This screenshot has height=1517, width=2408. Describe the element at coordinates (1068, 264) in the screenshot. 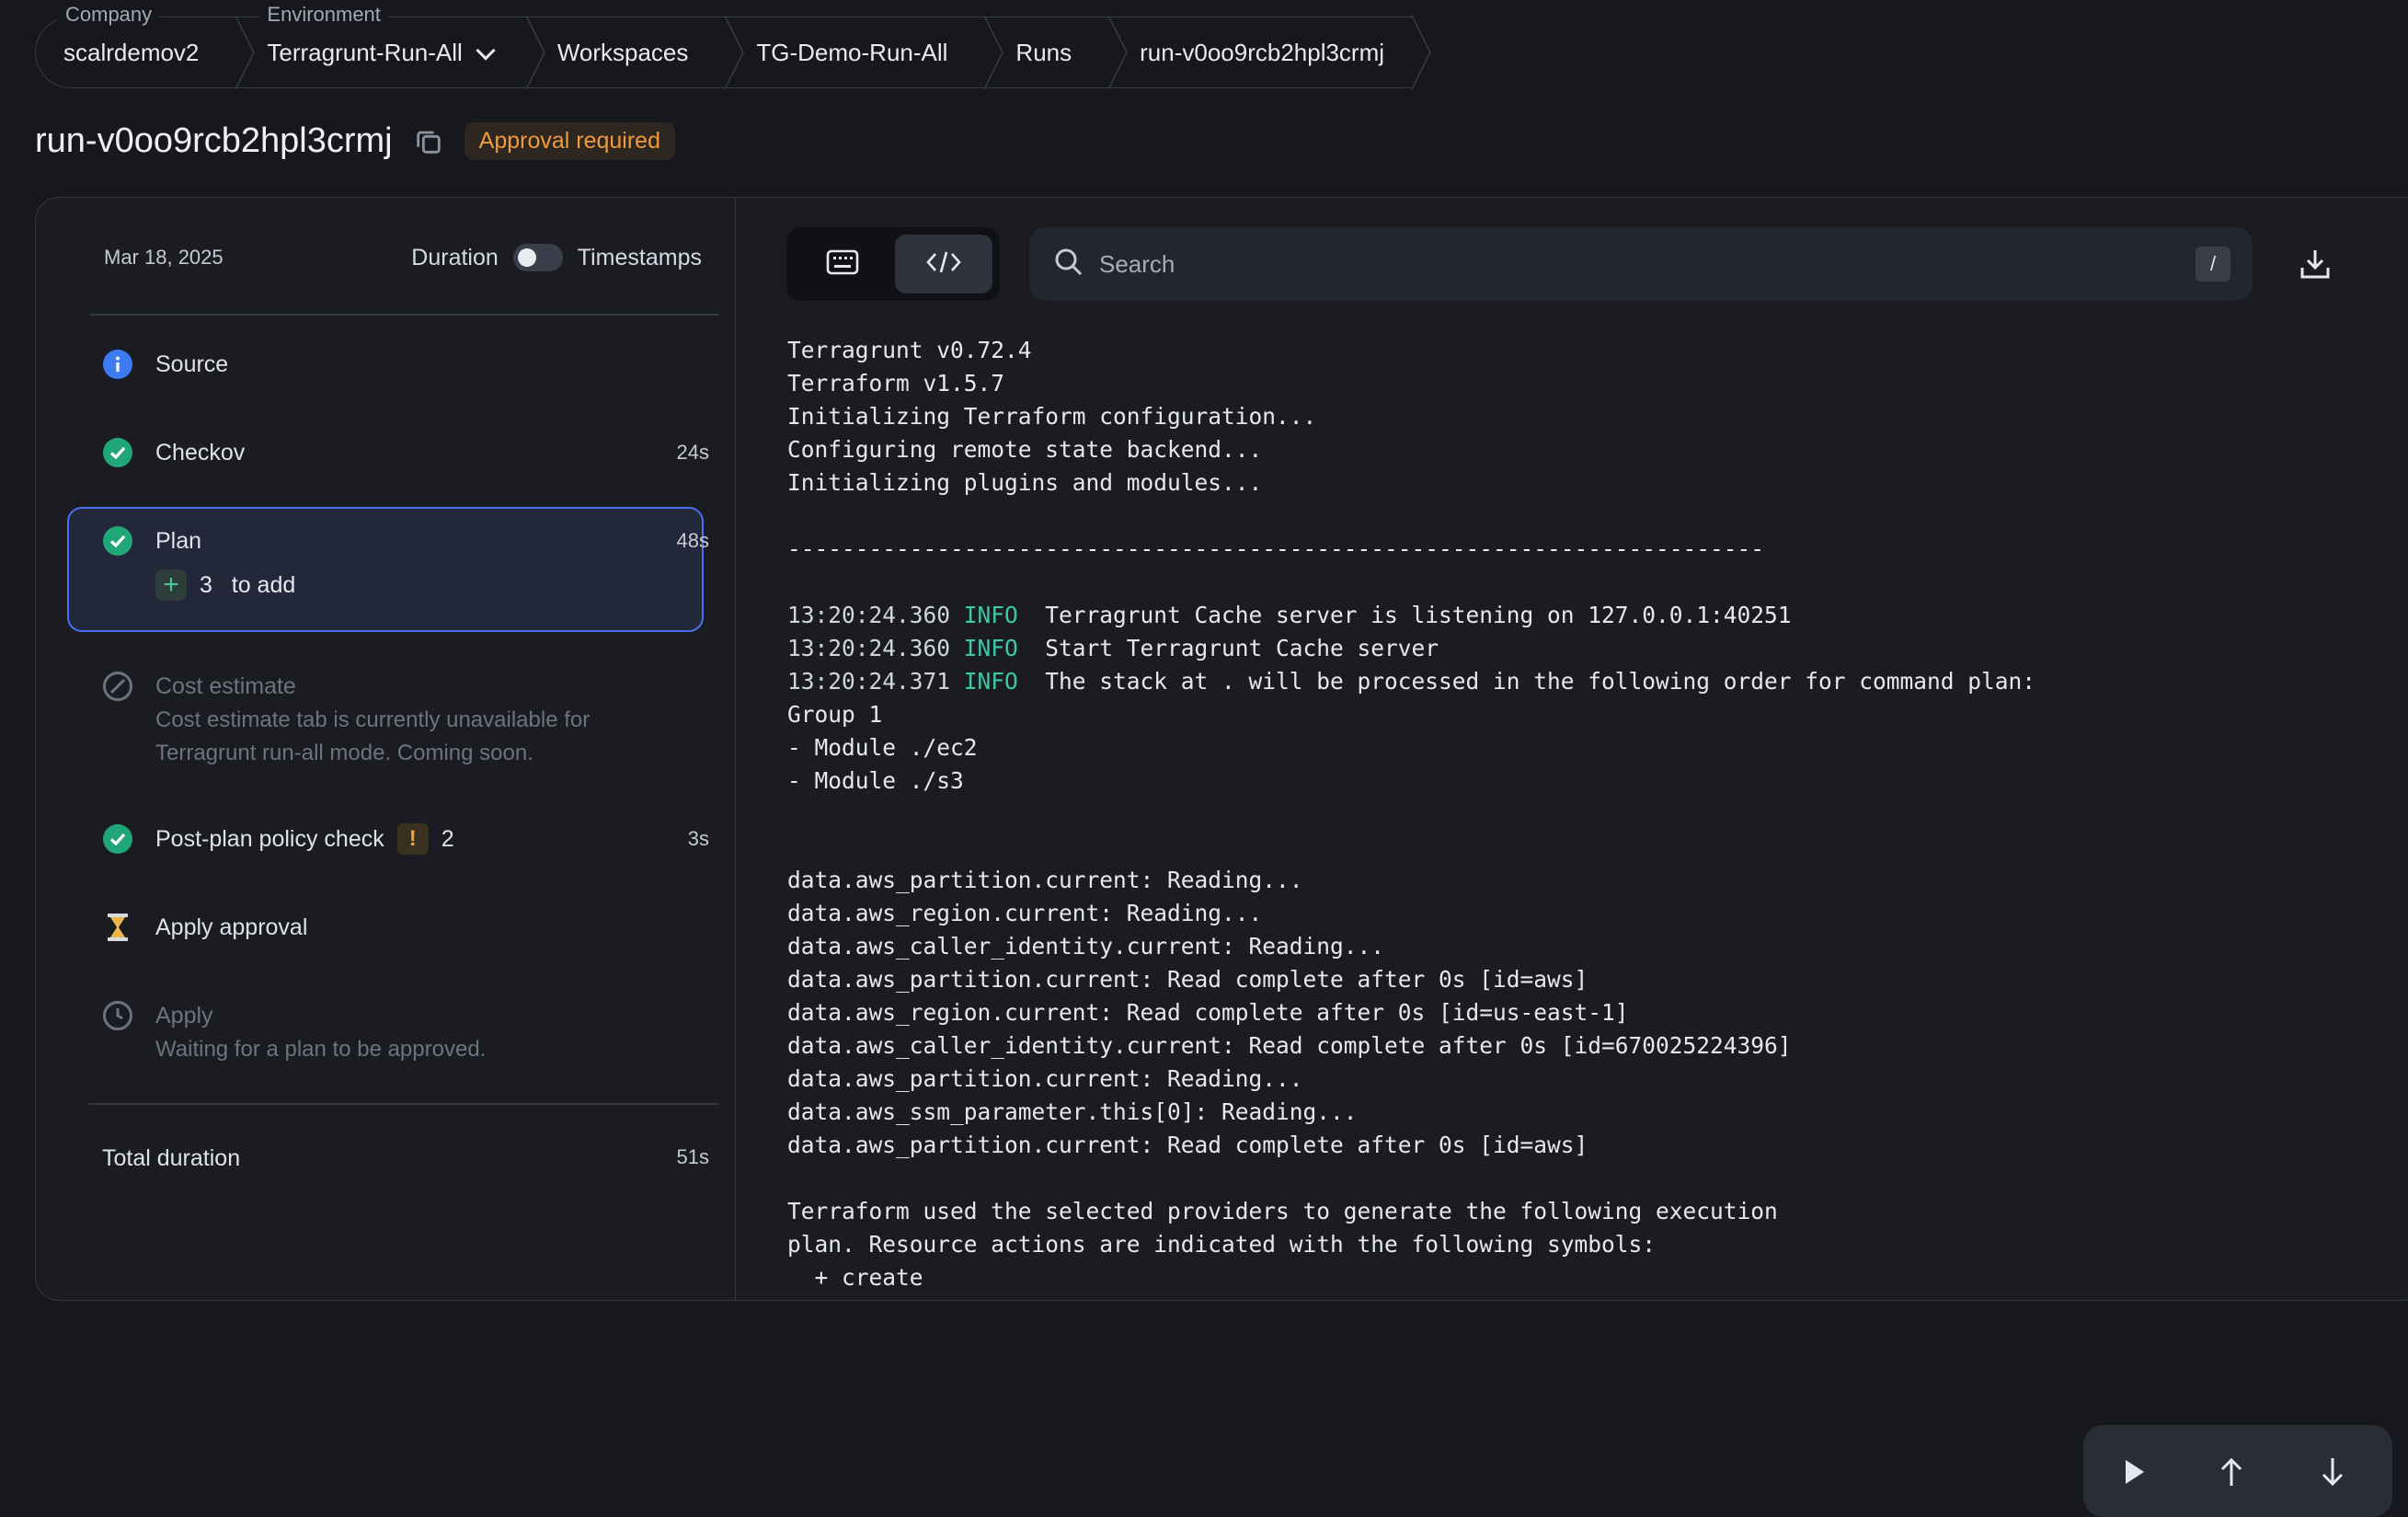

I see `search-icon` at that location.